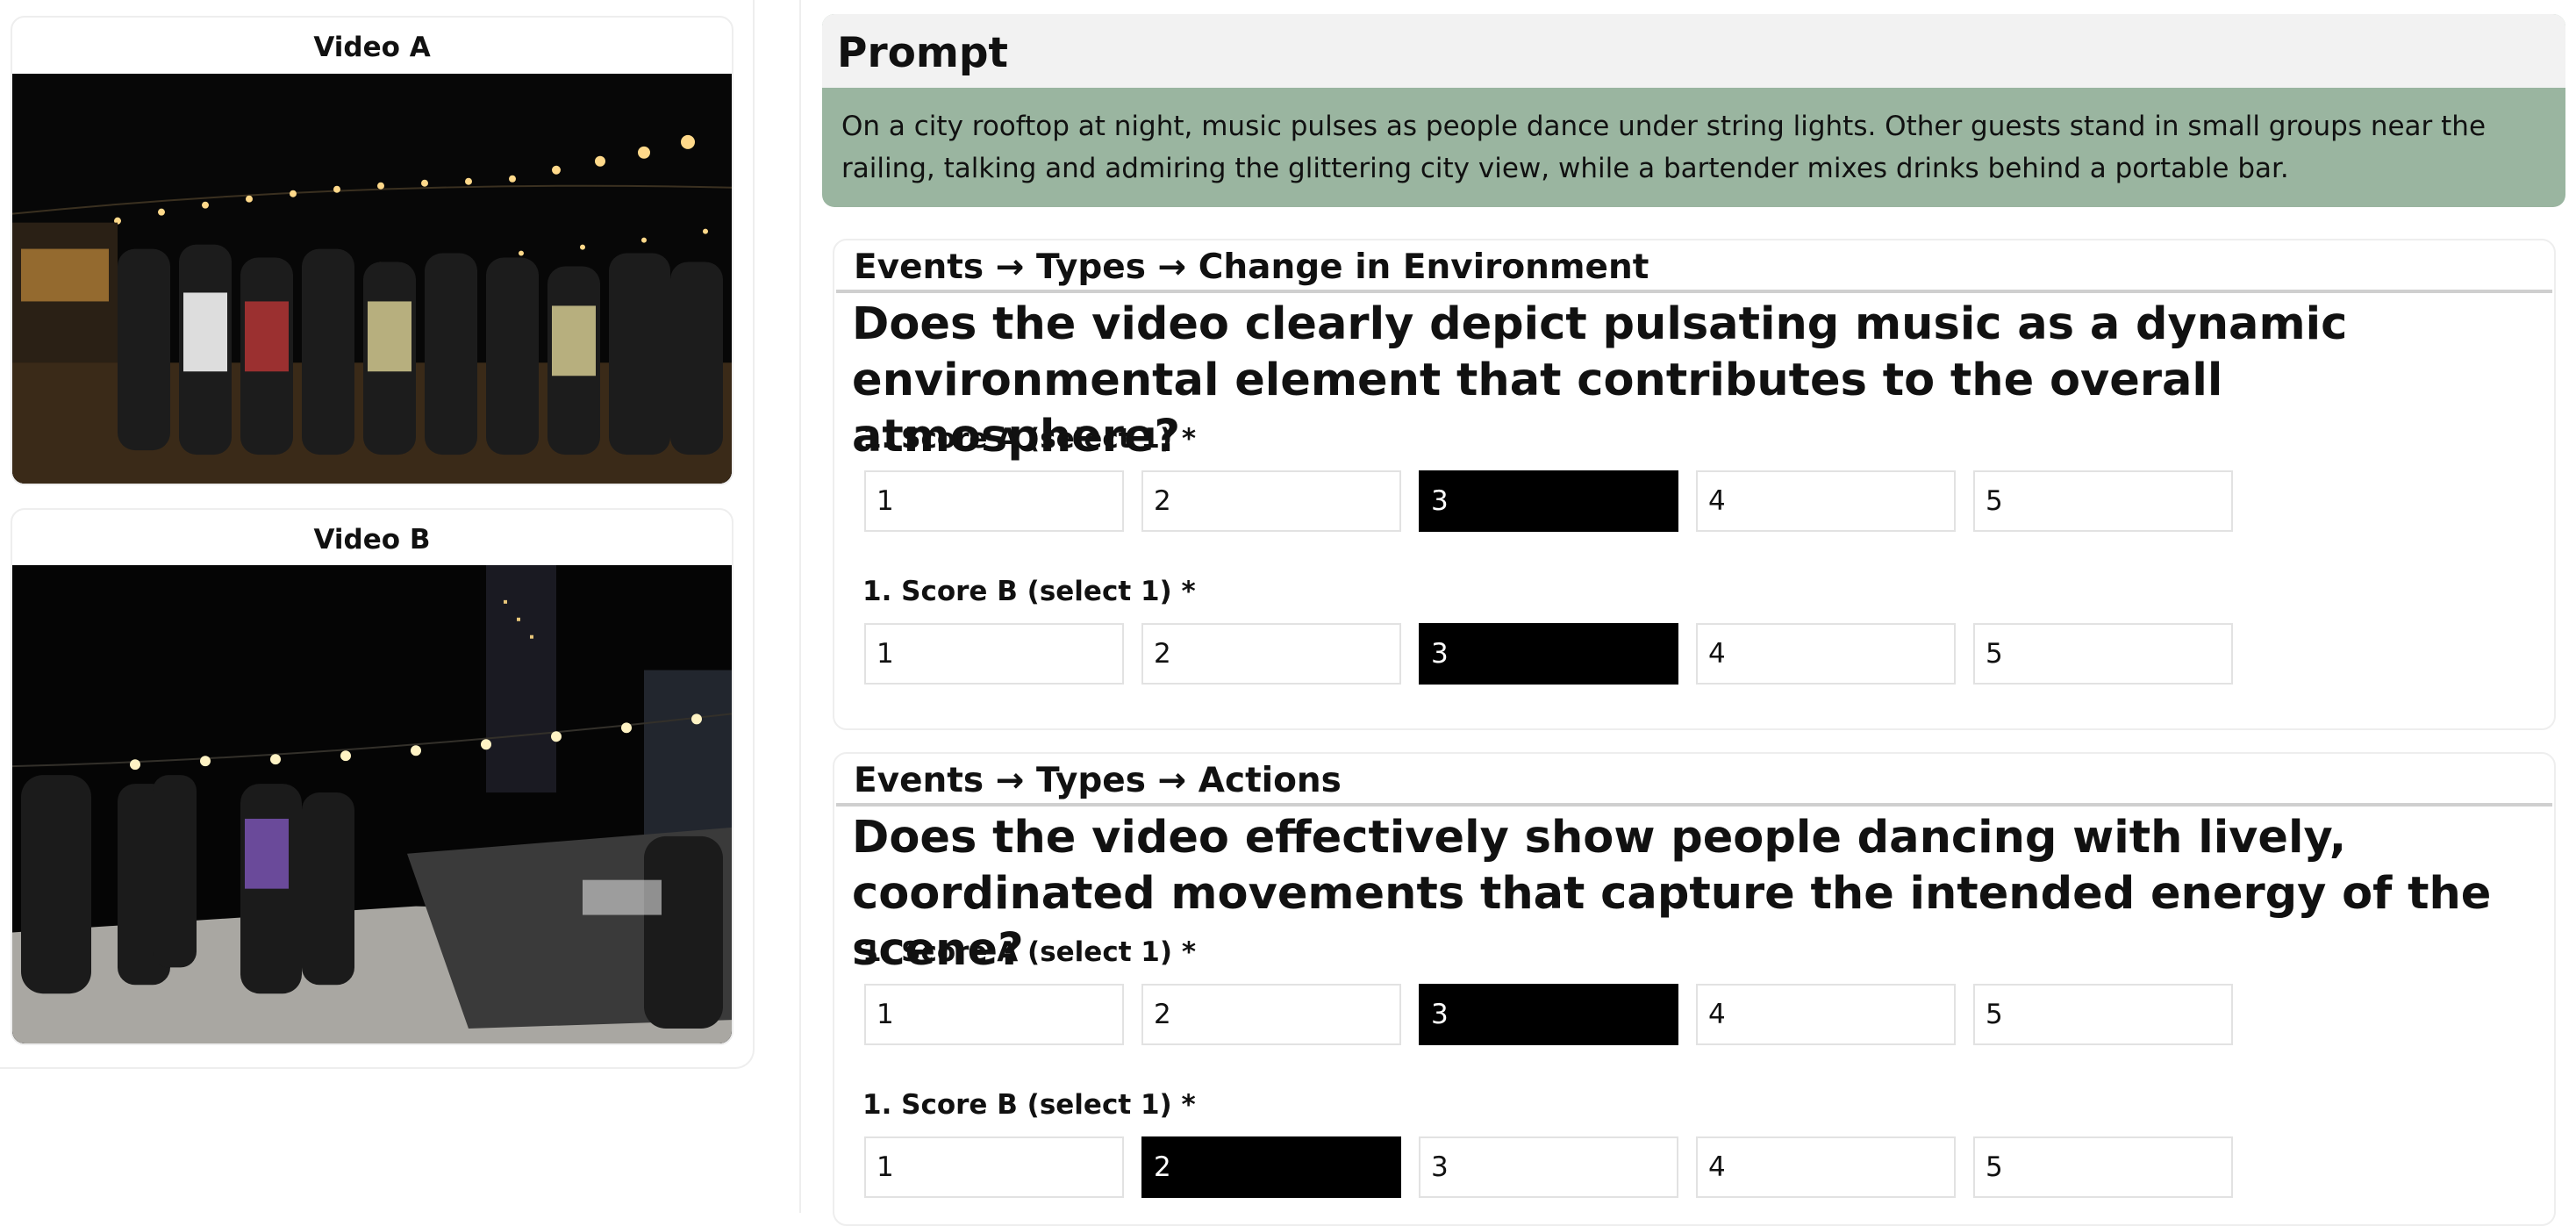  Describe the element at coordinates (1029, 1105) in the screenshot. I see `question-2-score-b-label: 1. Score B (select 1) *` at that location.